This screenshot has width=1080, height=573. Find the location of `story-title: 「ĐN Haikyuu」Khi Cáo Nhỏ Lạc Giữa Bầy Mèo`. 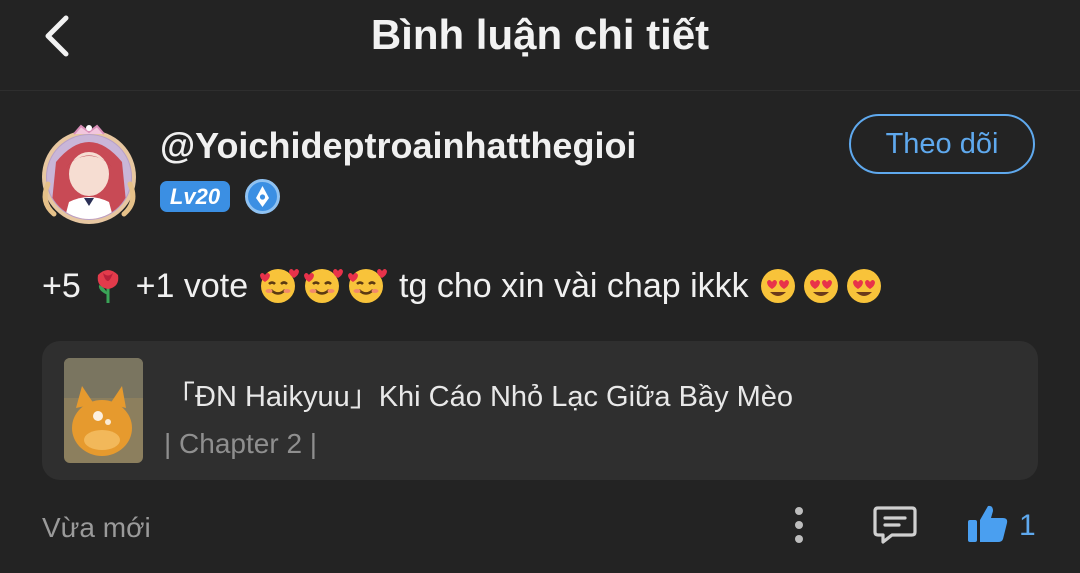

story-title: 「ĐN Haikyuu」Khi Cáo Nhỏ Lạc Giữa Bầy Mèo is located at coordinates (480, 397).